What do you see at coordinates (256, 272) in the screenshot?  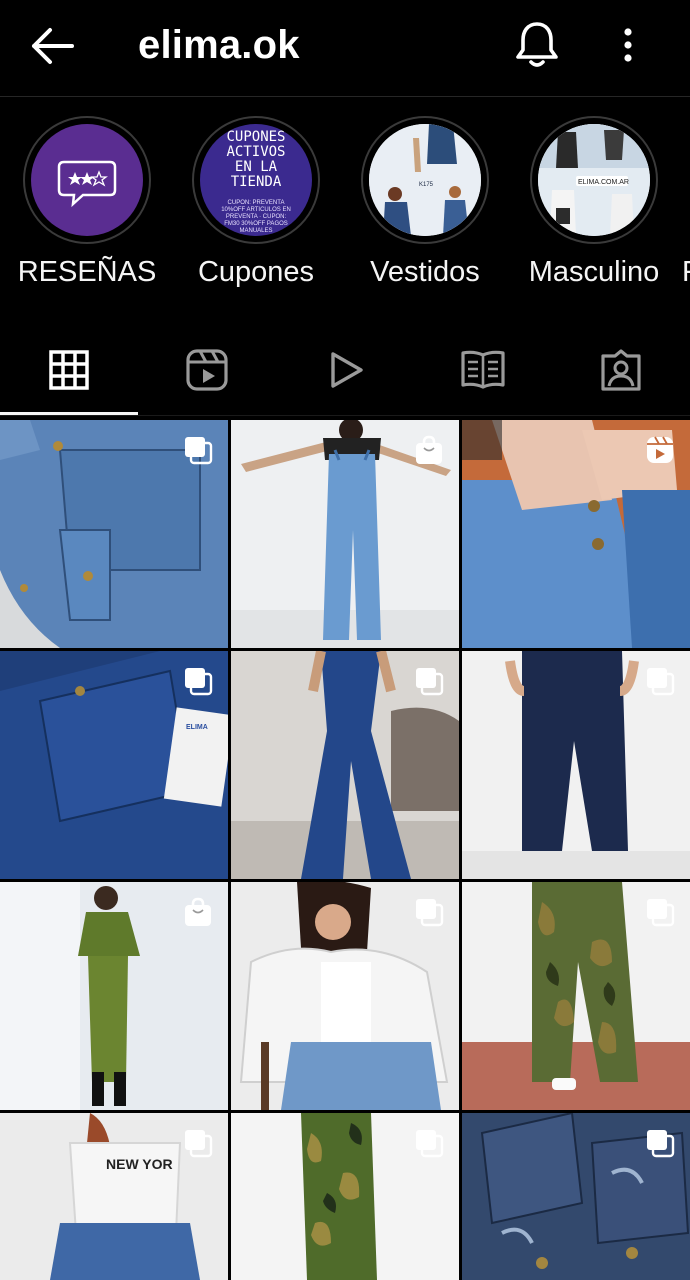 I see `highlight-label: Cupones` at bounding box center [256, 272].